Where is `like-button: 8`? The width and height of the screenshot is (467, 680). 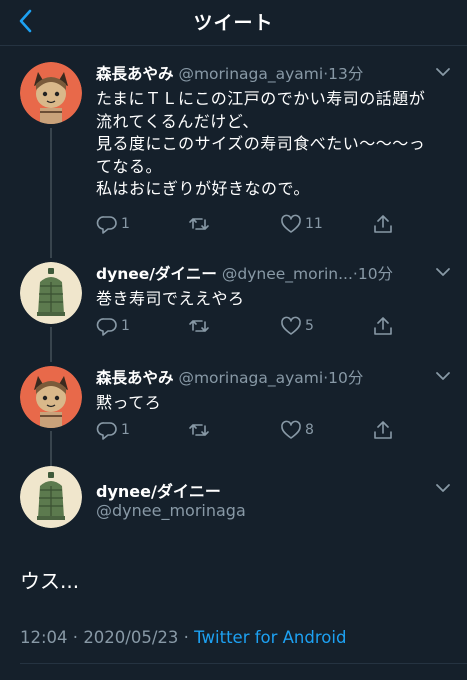
like-button: 8 is located at coordinates (297, 430).